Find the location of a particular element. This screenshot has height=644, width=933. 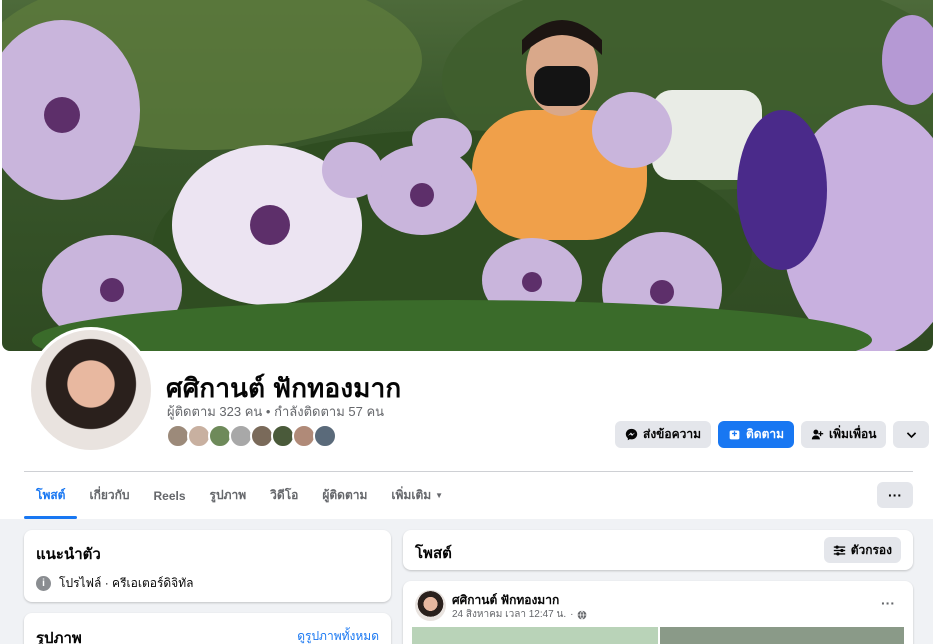

globe-icon is located at coordinates (582, 614).